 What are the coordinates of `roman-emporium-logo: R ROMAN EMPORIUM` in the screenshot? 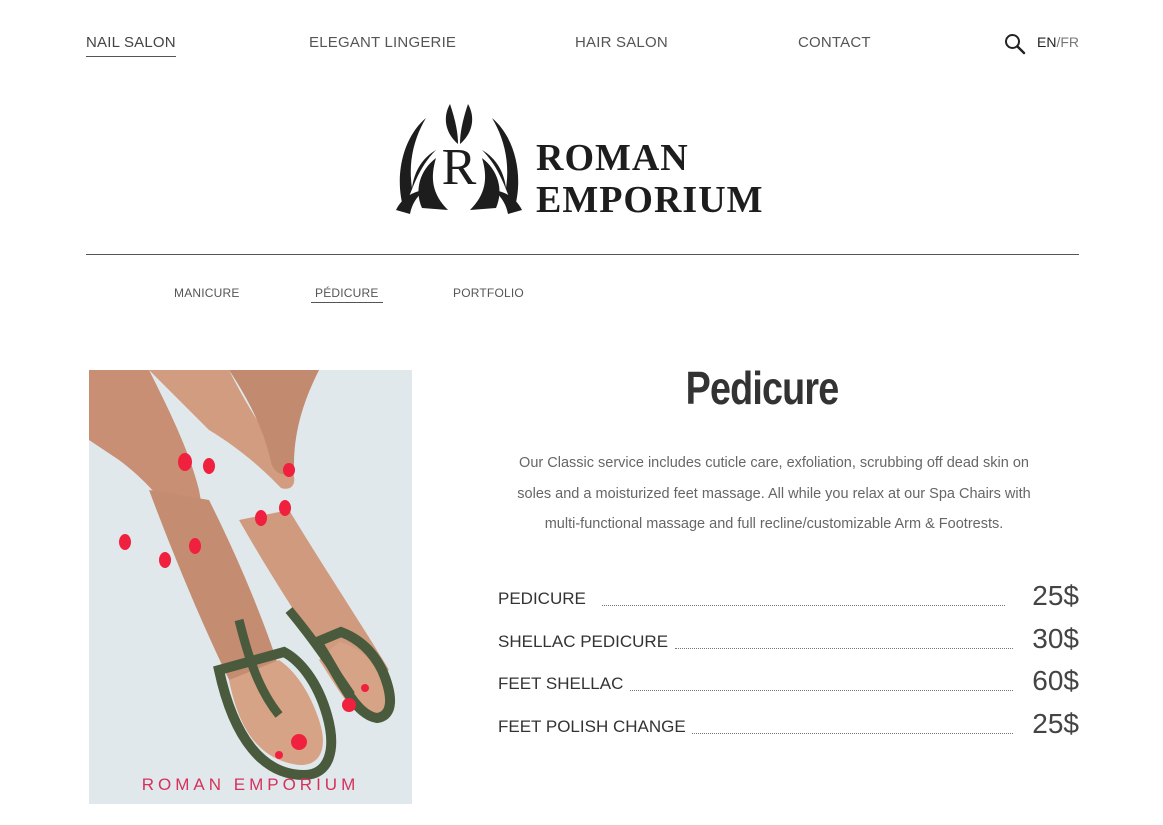 It's located at (582, 158).